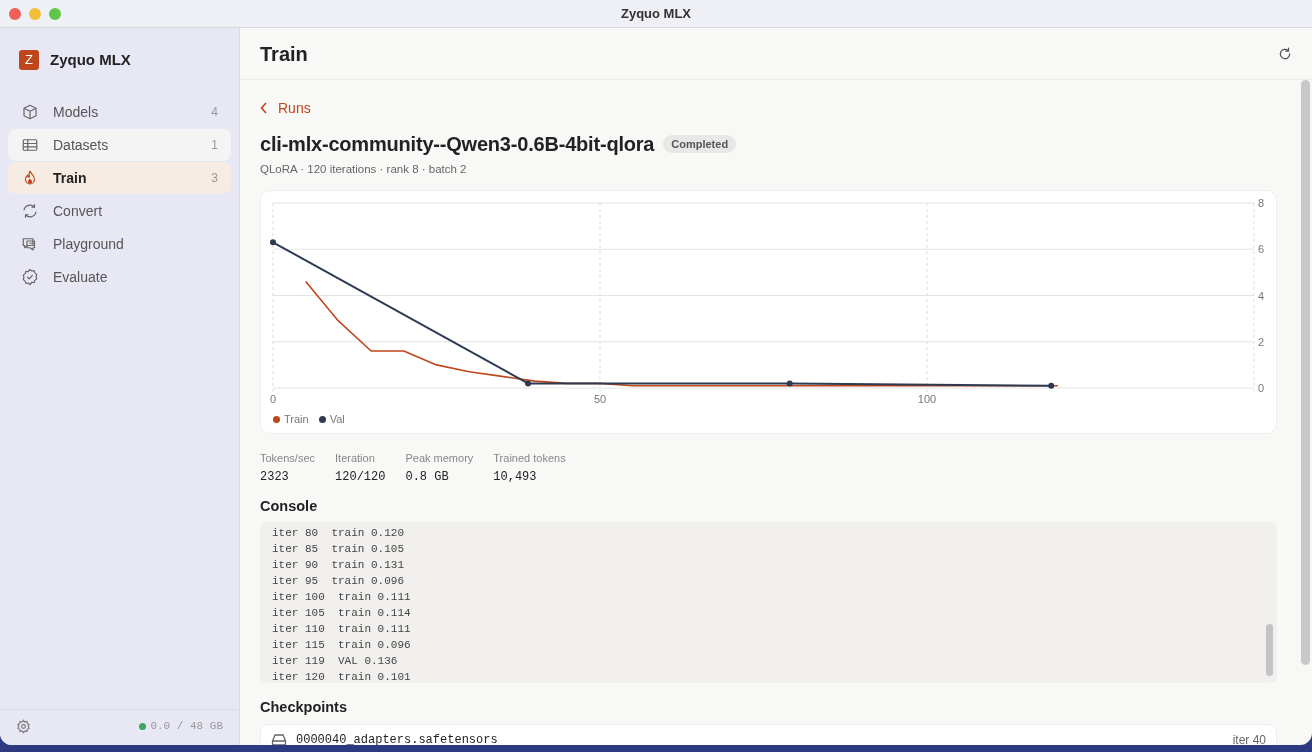 This screenshot has height=752, width=1312. Describe the element at coordinates (296, 420) in the screenshot. I see `legend-label: Train` at that location.